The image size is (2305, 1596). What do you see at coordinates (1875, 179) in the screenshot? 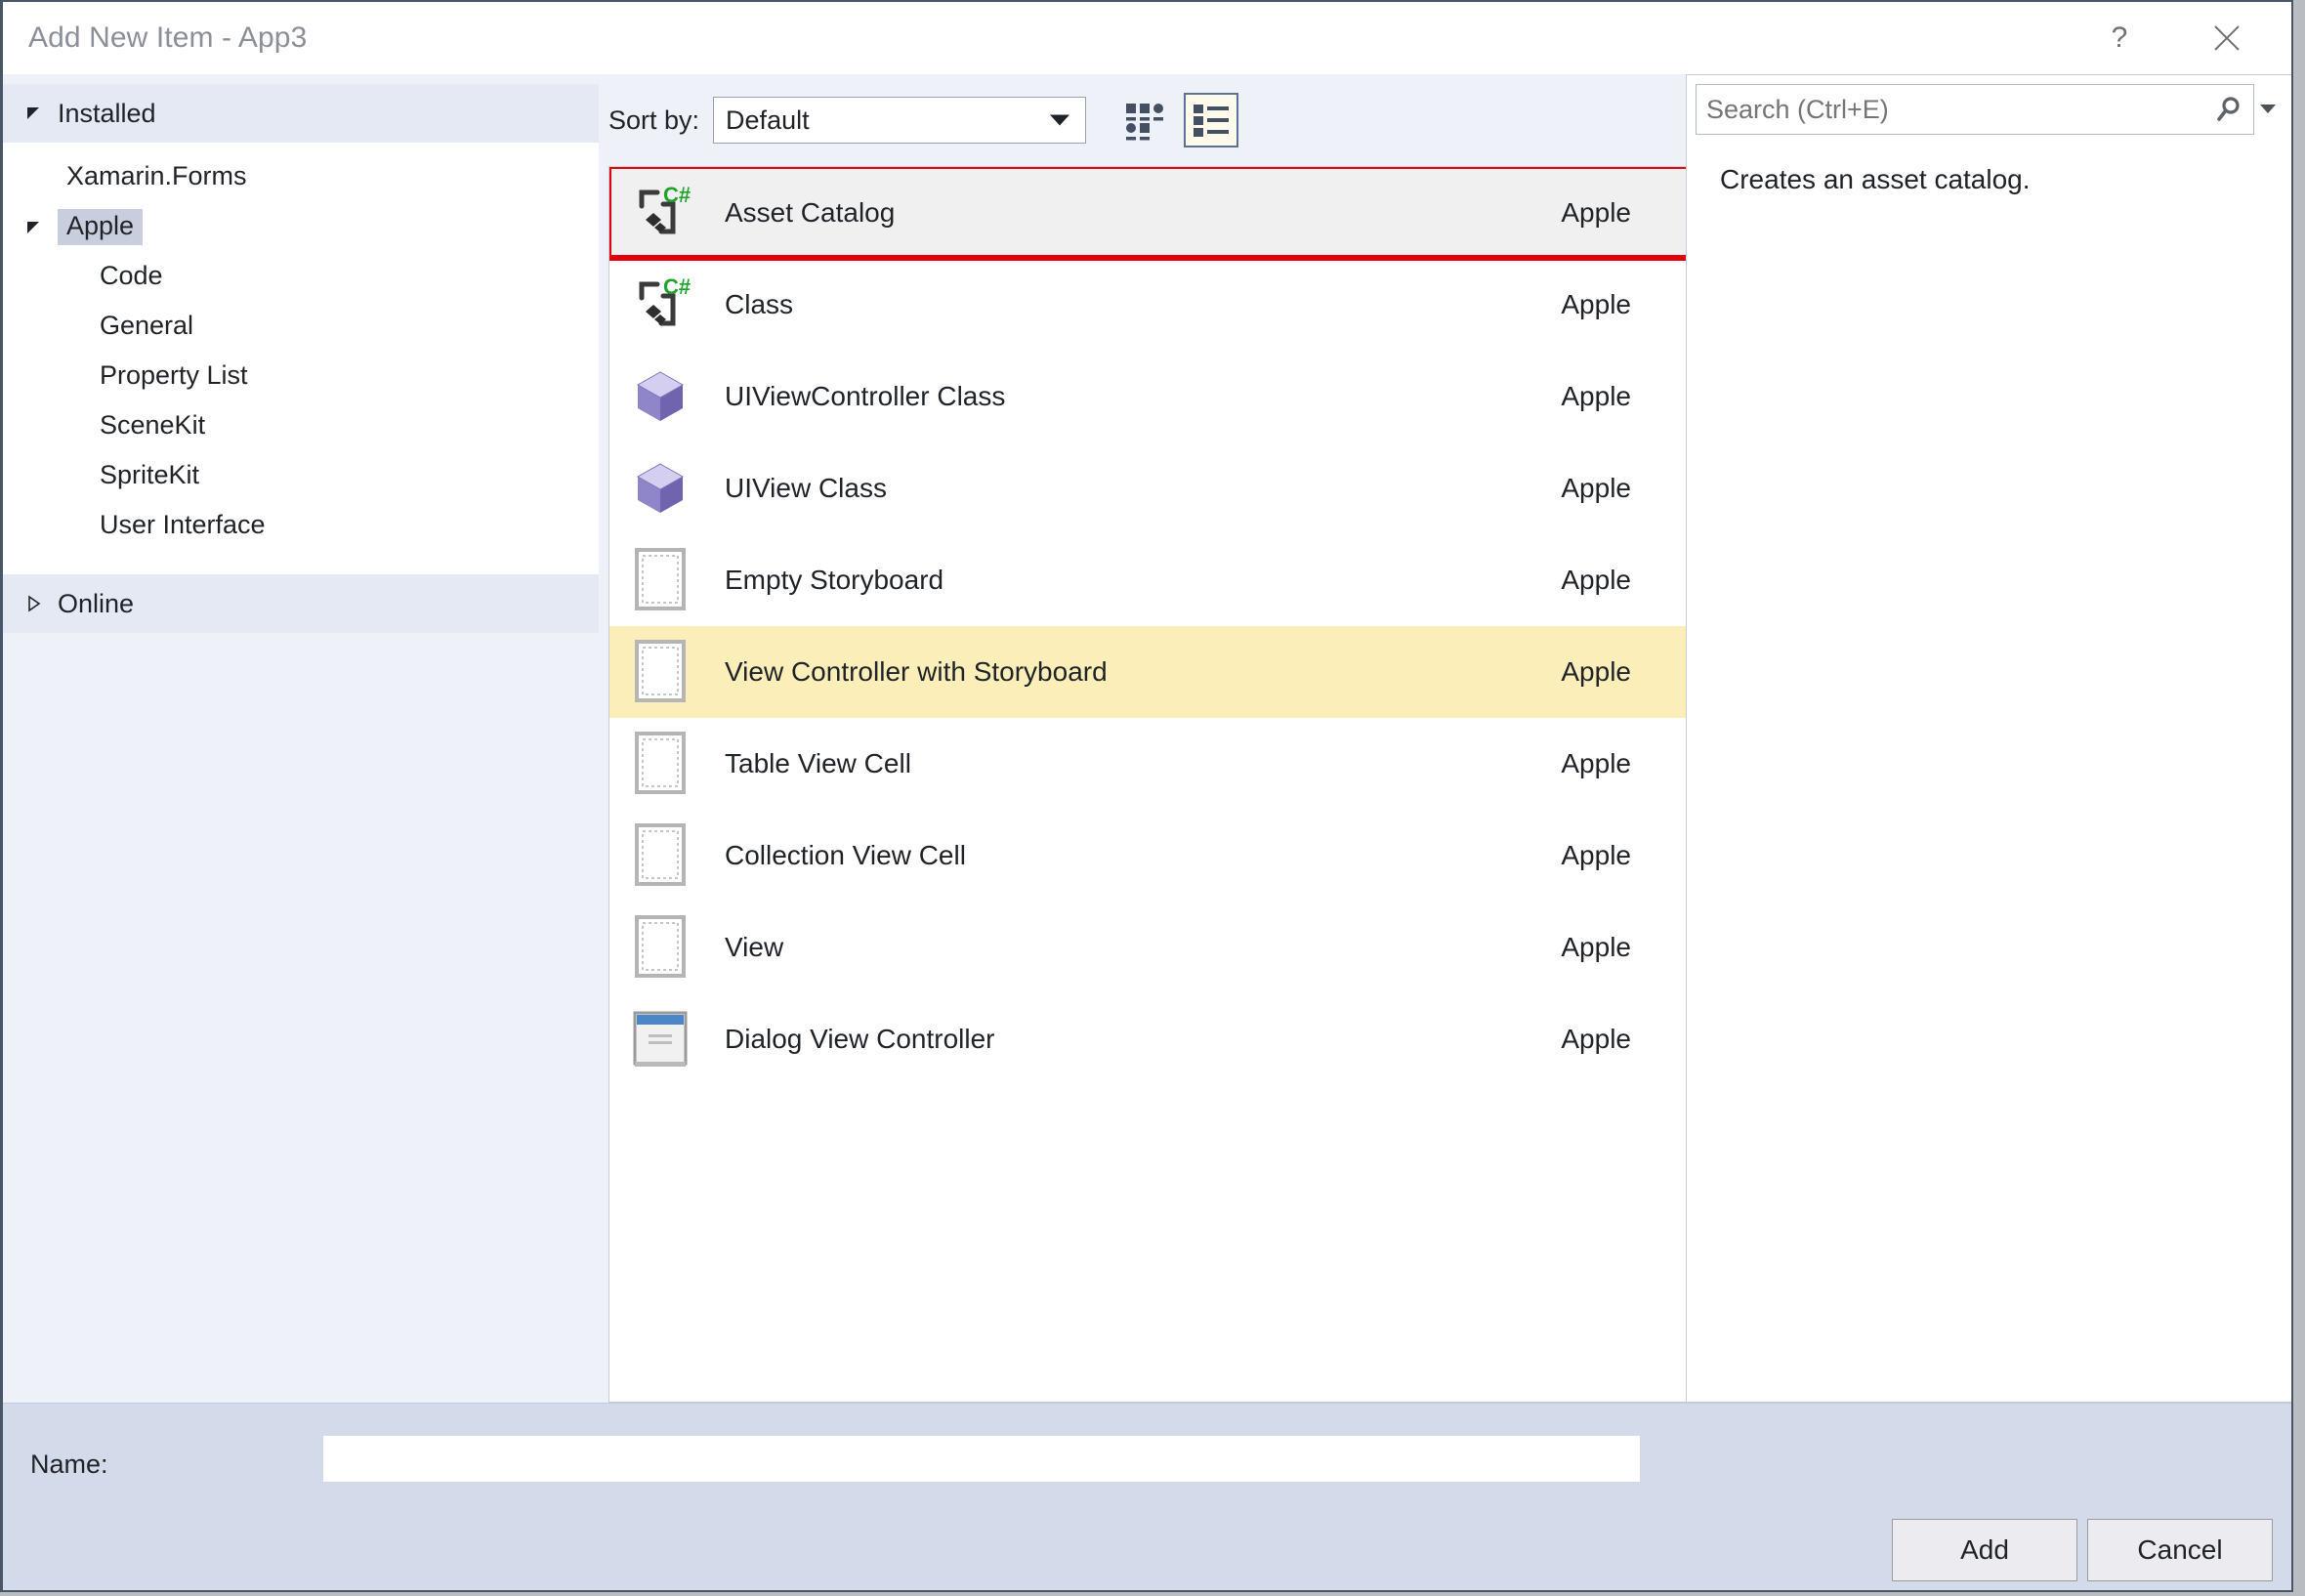
I see `details-description: Creates an asset catalog.` at bounding box center [1875, 179].